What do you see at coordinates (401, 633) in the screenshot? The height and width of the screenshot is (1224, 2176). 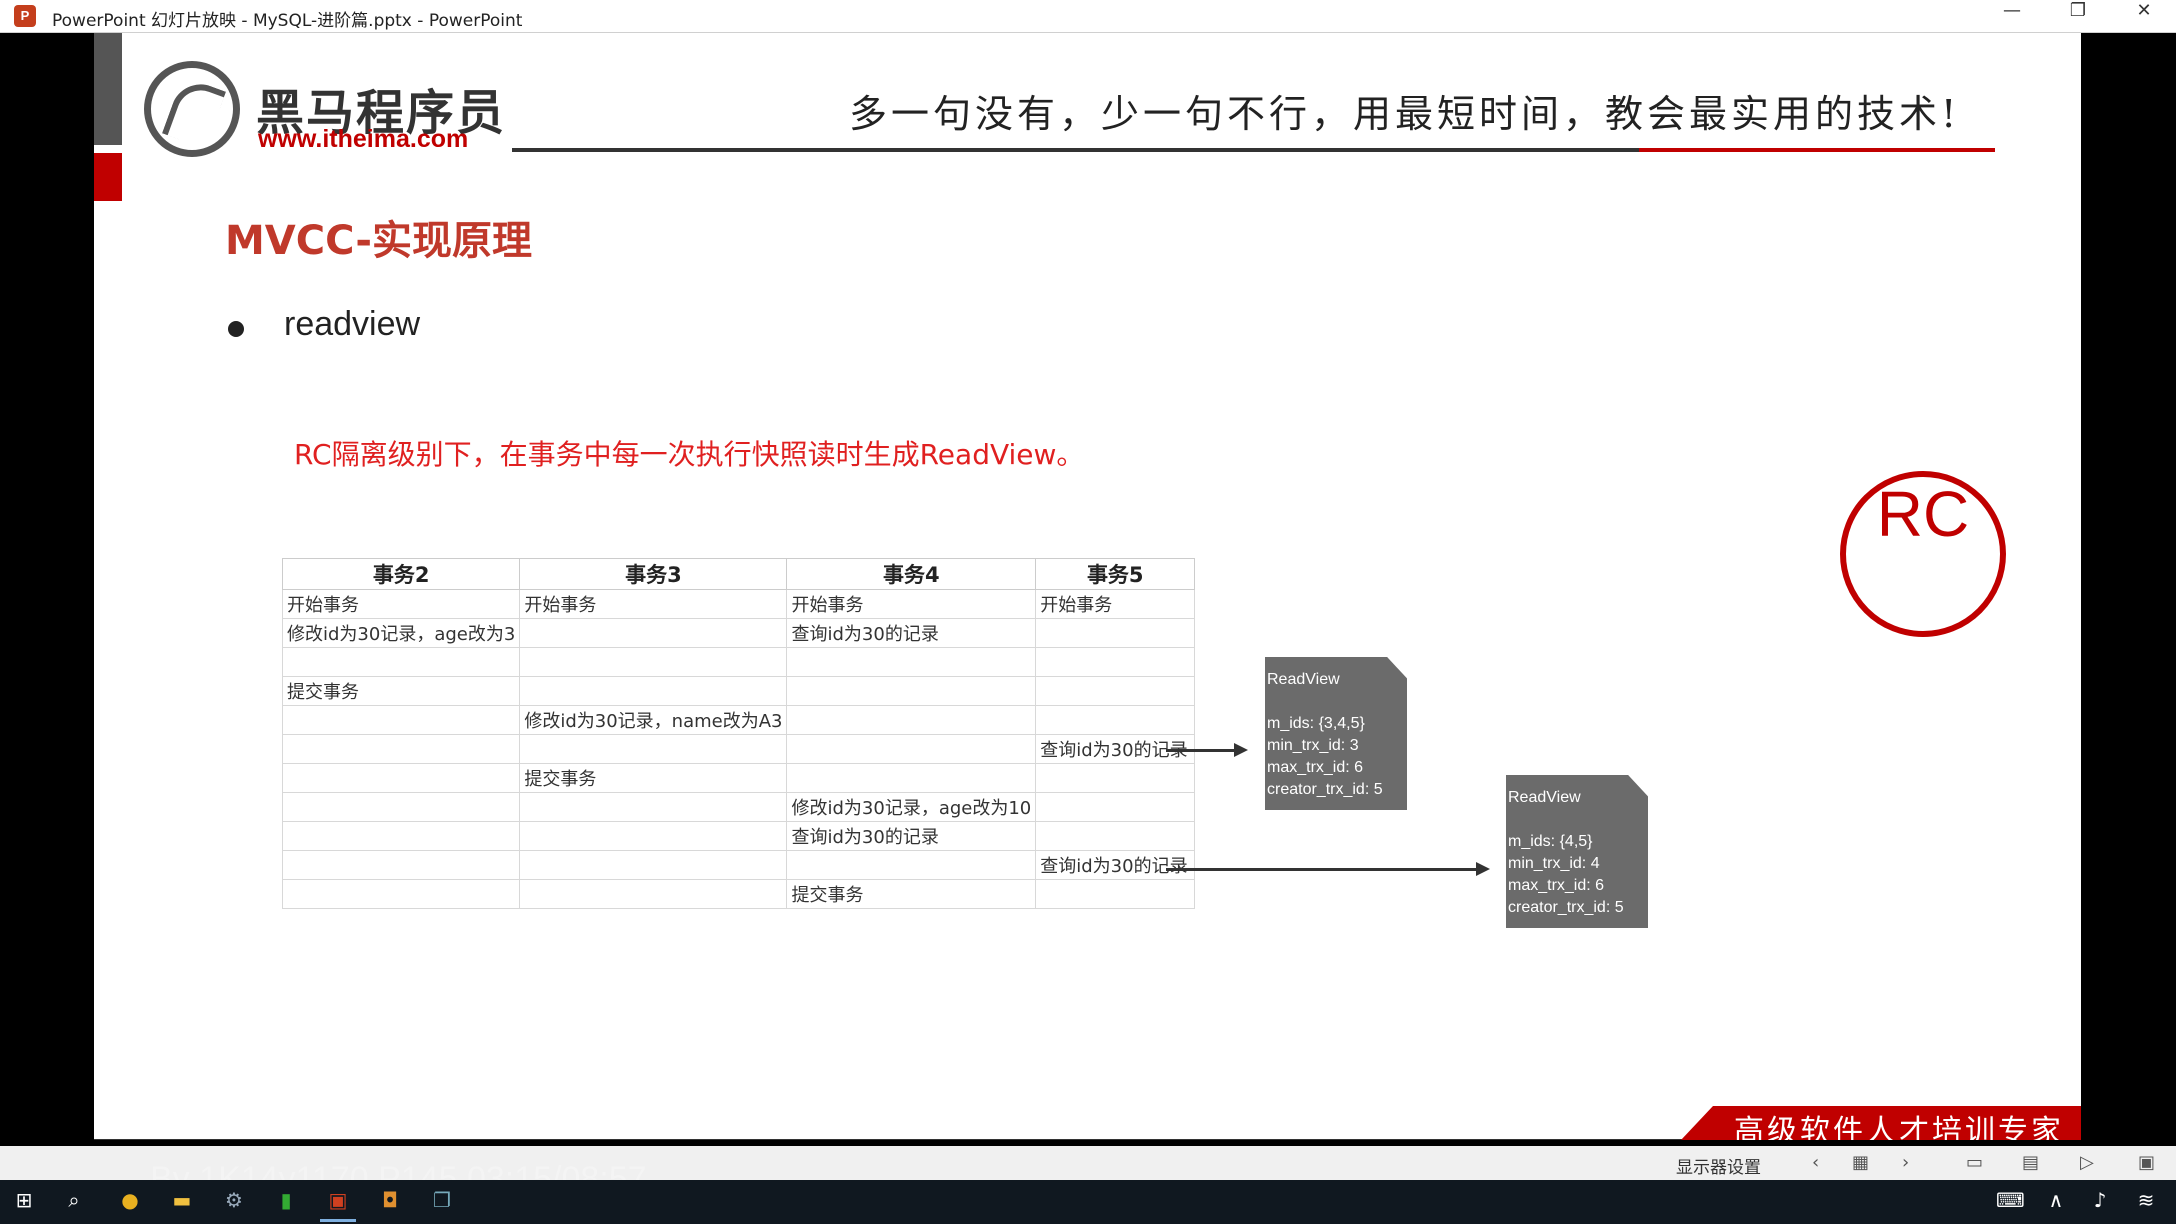 I see `table-cell: 修改id为30记录，age改为3` at bounding box center [401, 633].